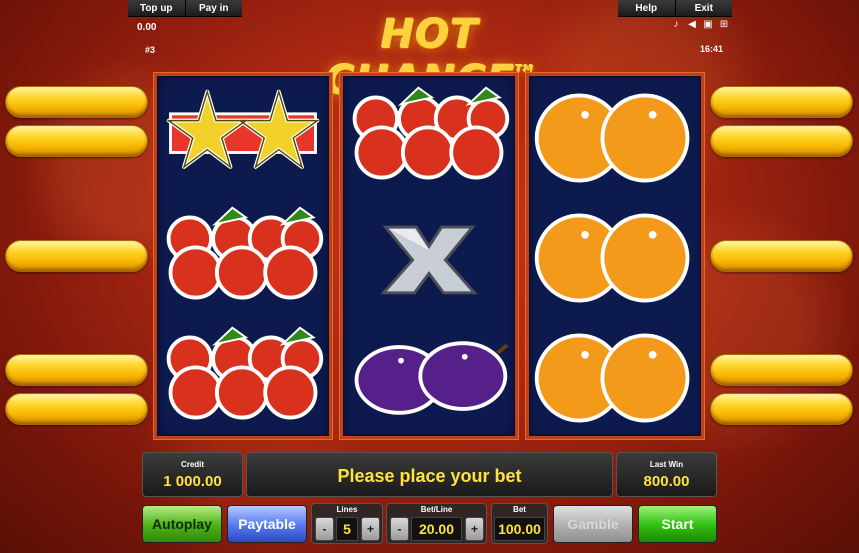 The height and width of the screenshot is (553, 859). Describe the element at coordinates (370, 529) in the screenshot. I see `lines-increase-button: +` at that location.